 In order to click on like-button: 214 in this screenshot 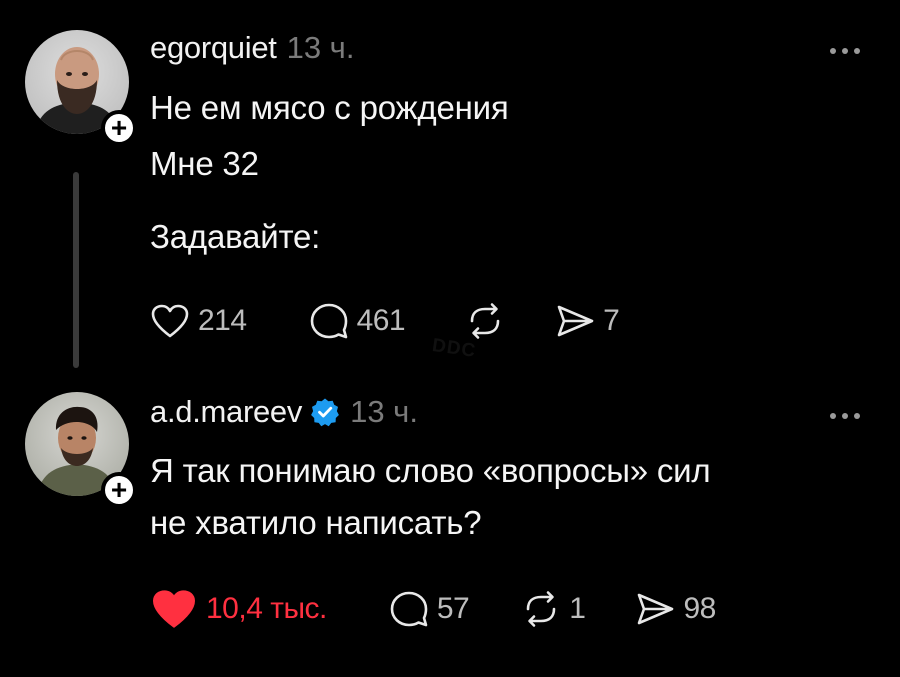, I will do `click(198, 321)`.